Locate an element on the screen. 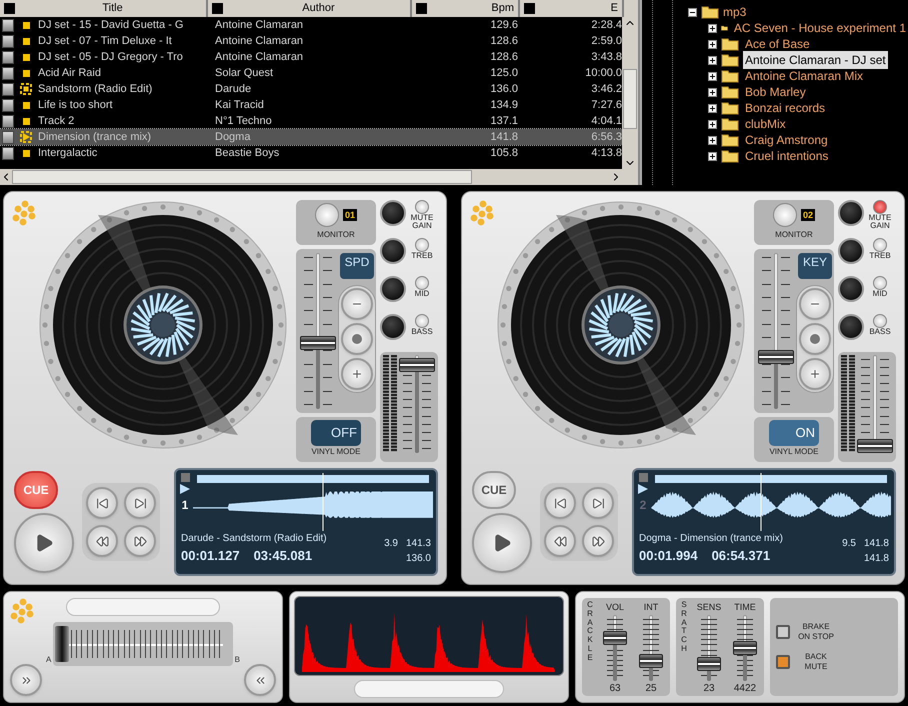 The width and height of the screenshot is (908, 706). monitor-button is located at coordinates (326, 215).